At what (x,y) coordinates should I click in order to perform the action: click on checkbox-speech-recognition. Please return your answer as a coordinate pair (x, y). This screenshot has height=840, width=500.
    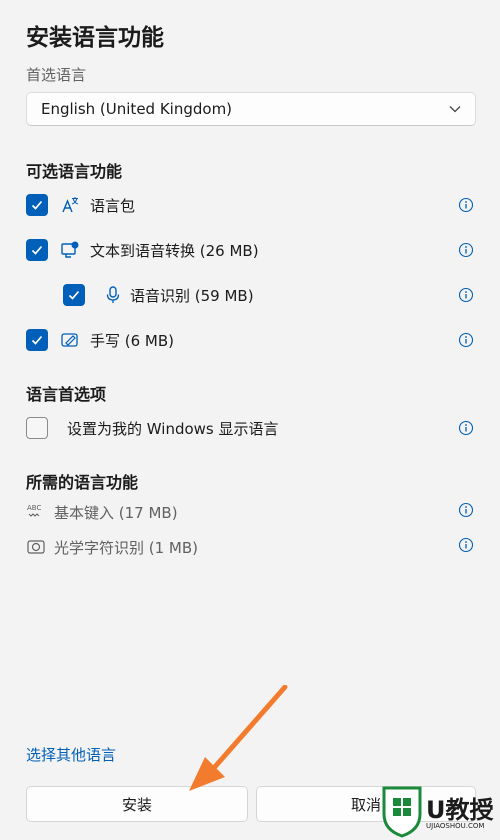
    Looking at the image, I should click on (74, 295).